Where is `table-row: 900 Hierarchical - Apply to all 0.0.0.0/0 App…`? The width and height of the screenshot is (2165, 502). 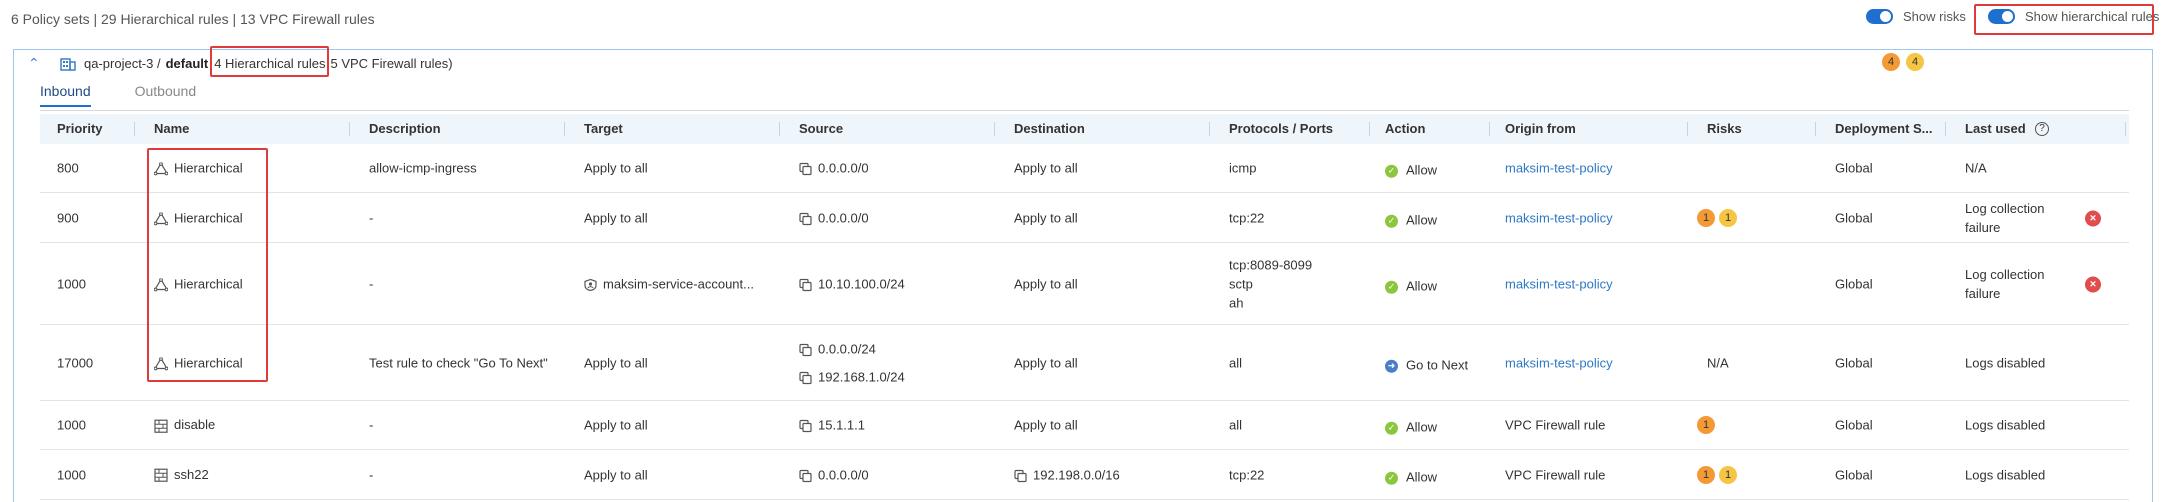
table-row: 900 Hierarchical - Apply to all 0.0.0.0/0 App… is located at coordinates (1084, 218).